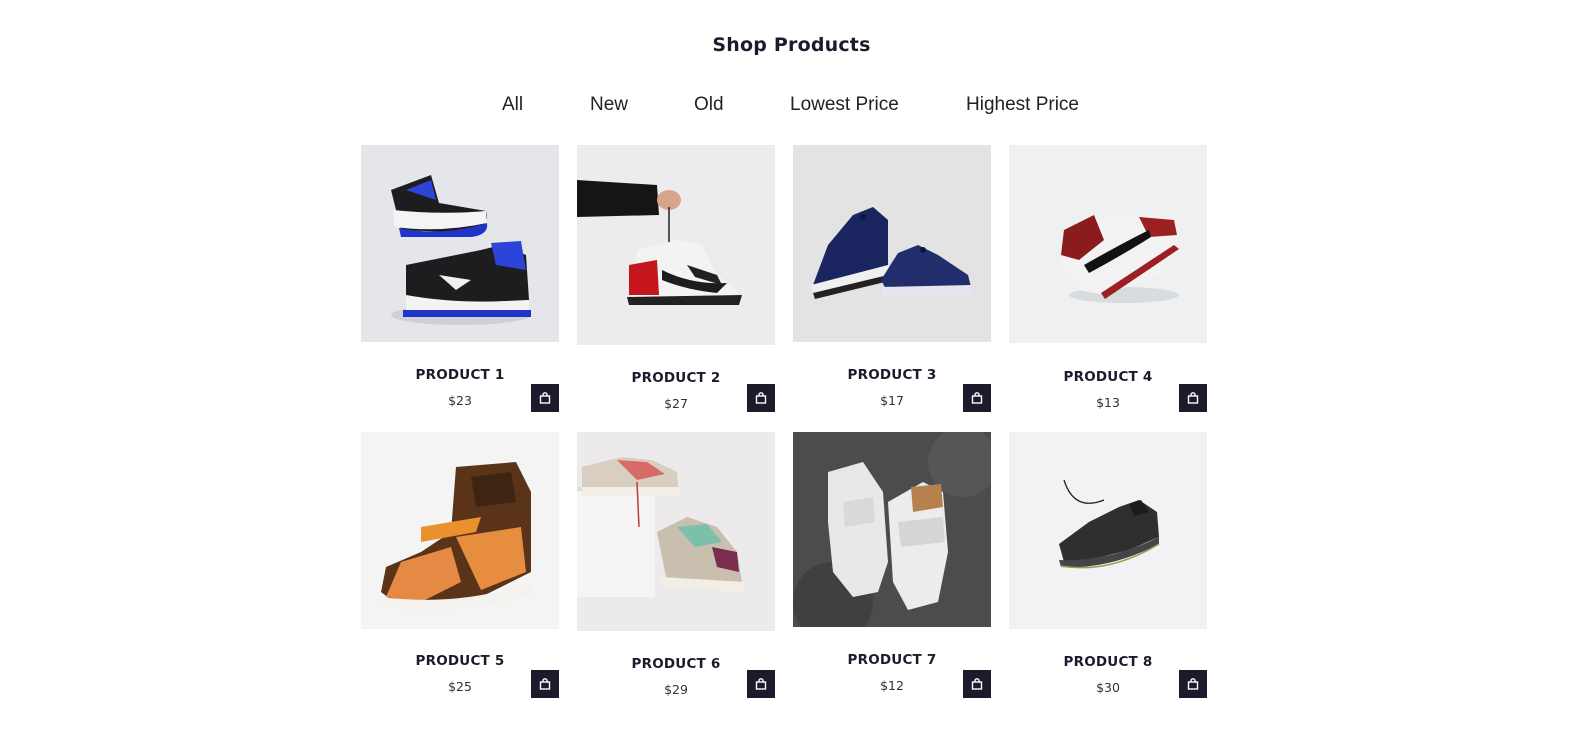 The image size is (1583, 740). I want to click on product-name: PRODUCT 6, so click(676, 664).